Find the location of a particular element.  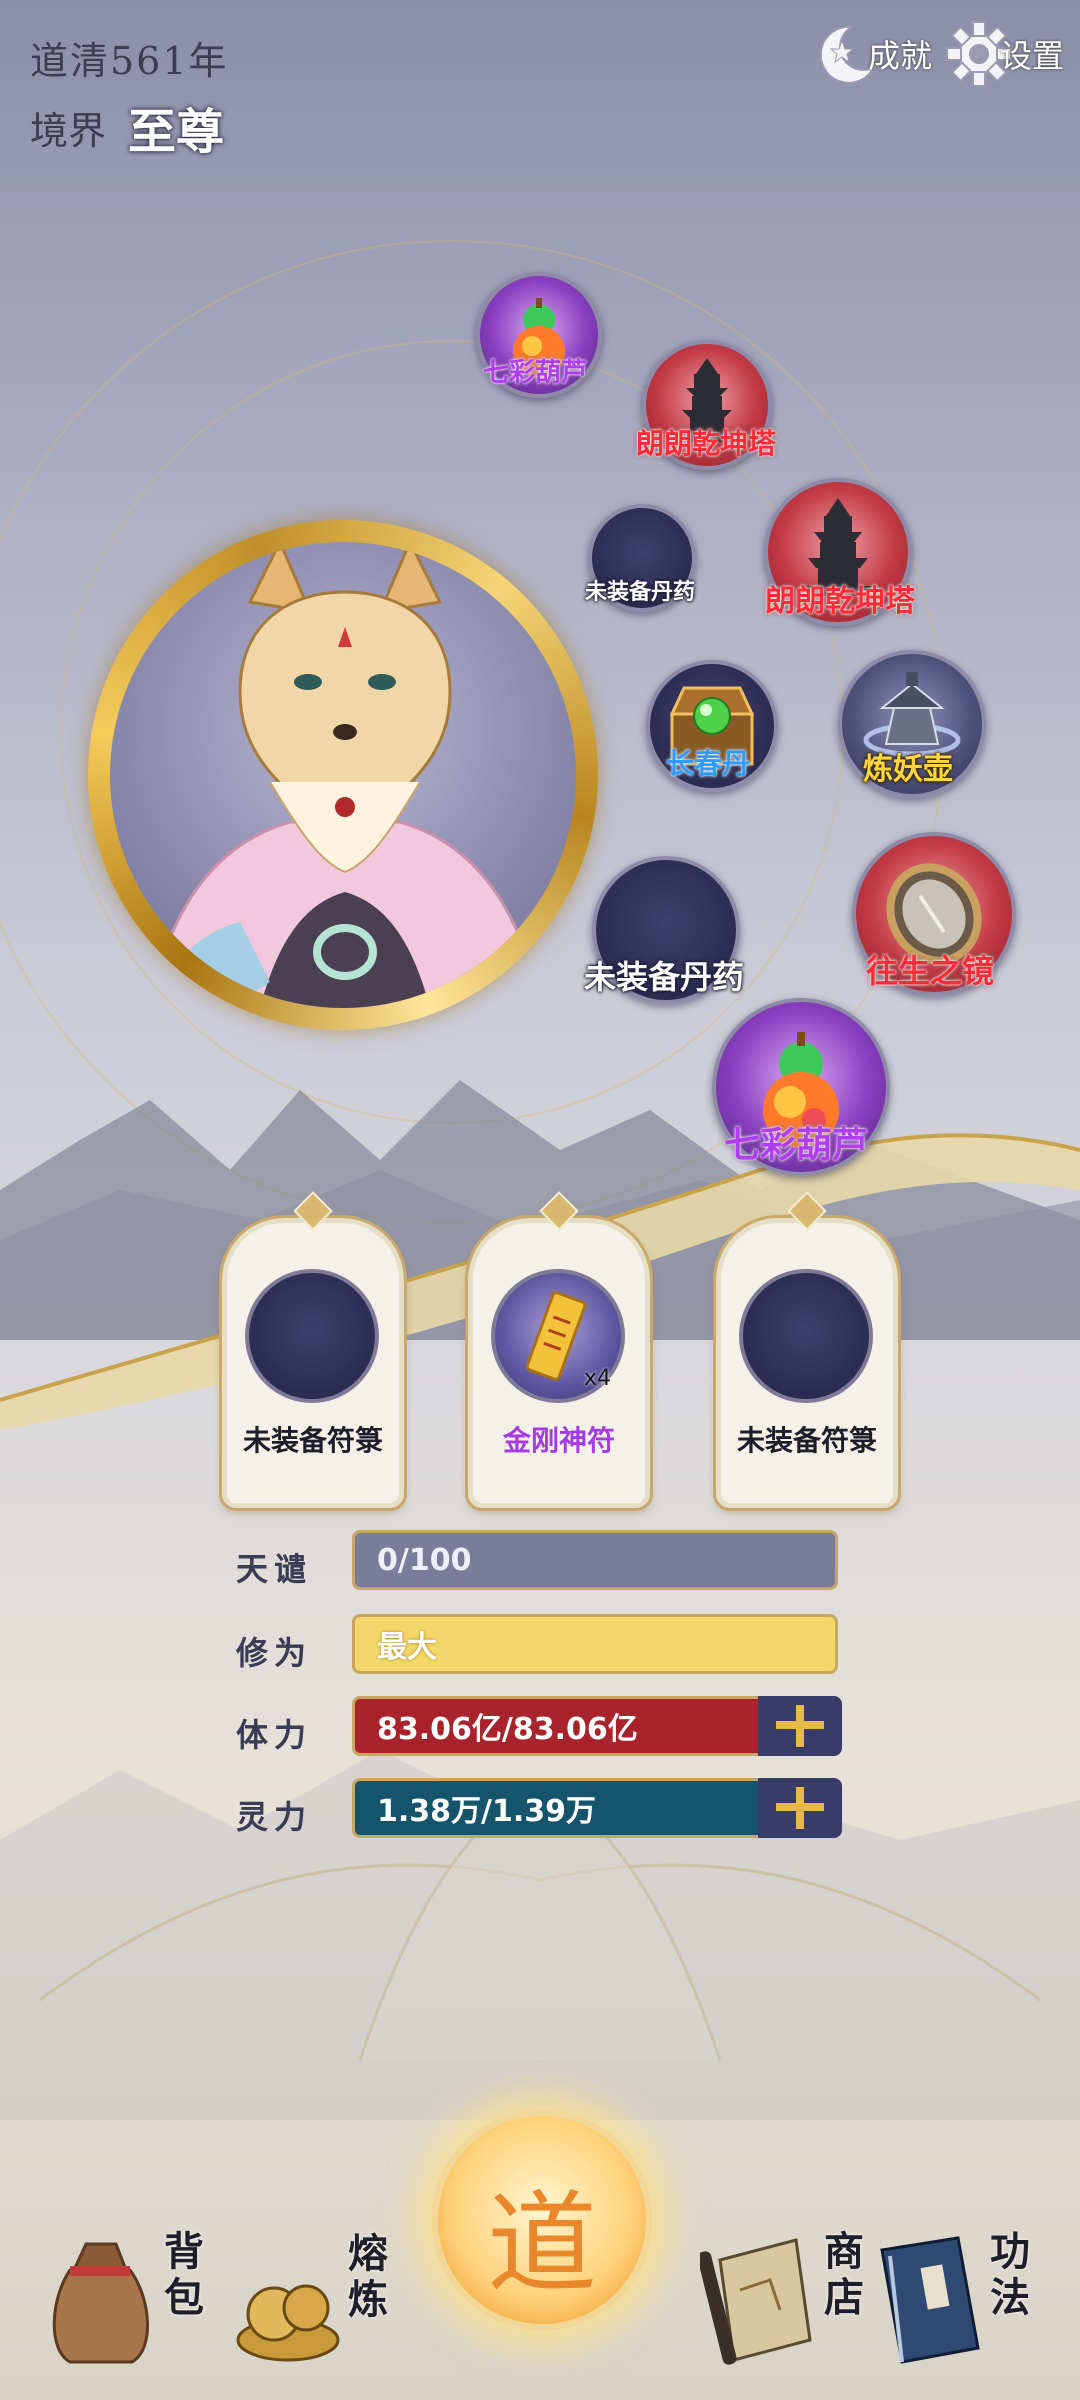

nav-bag-label: 背包 is located at coordinates (180, 2276).